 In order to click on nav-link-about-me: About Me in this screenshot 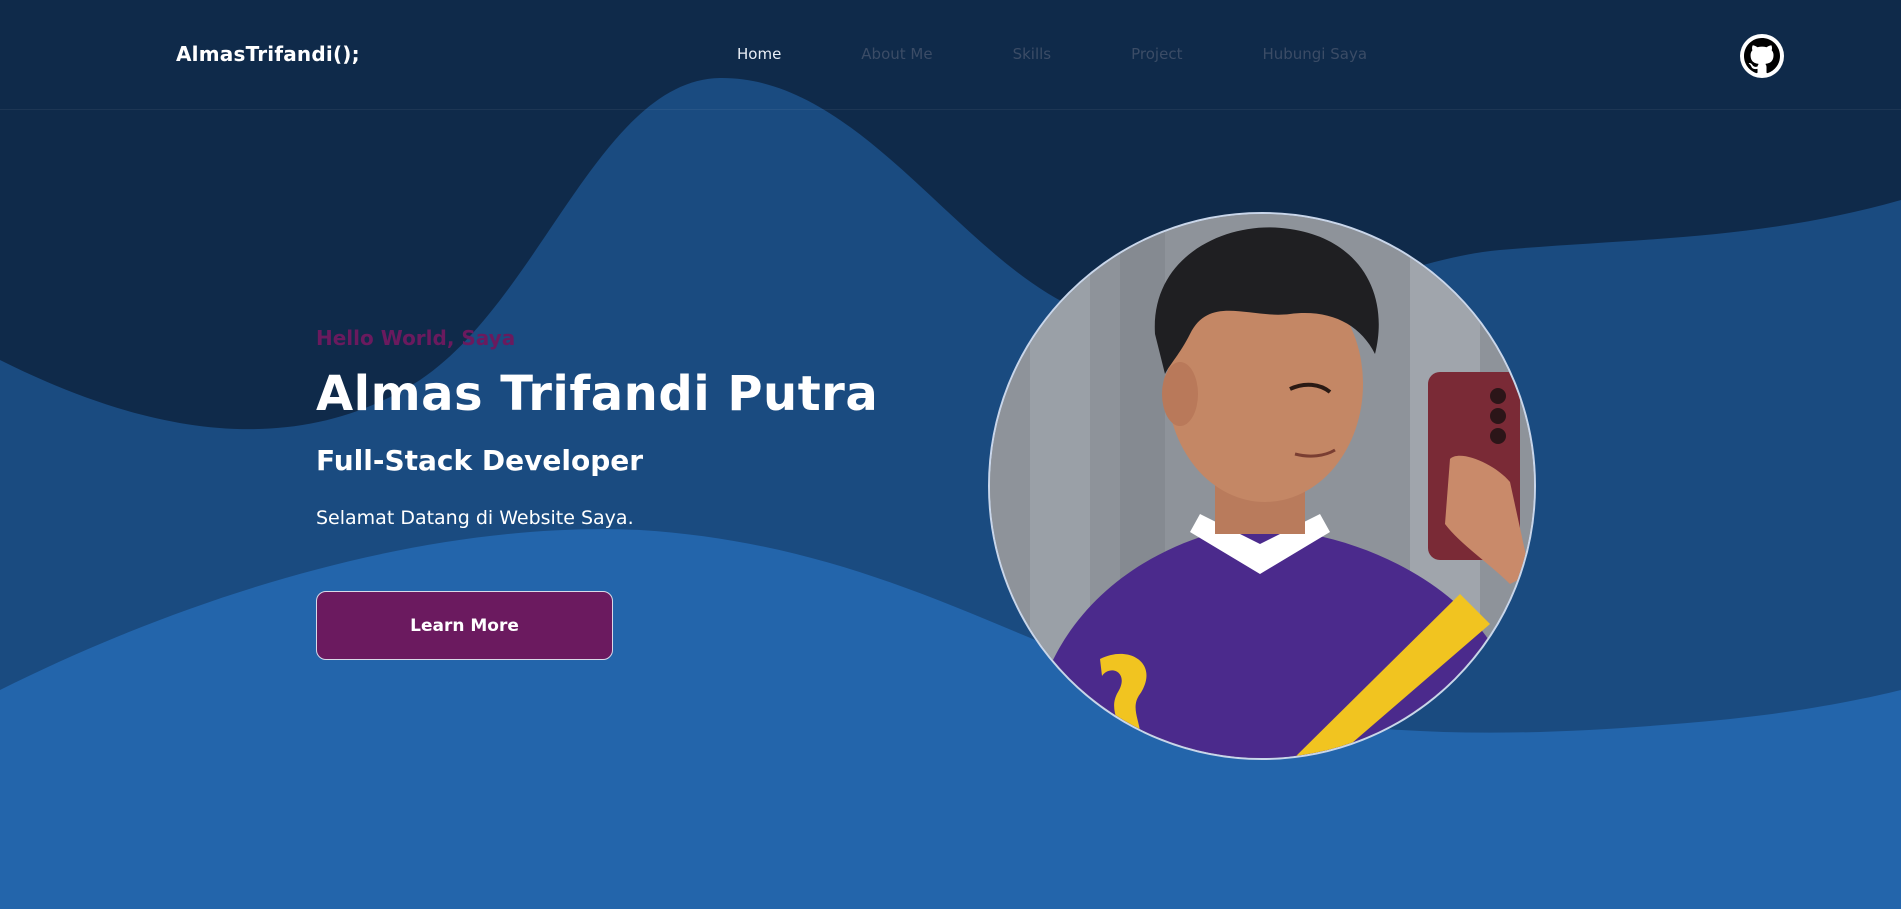, I will do `click(896, 54)`.